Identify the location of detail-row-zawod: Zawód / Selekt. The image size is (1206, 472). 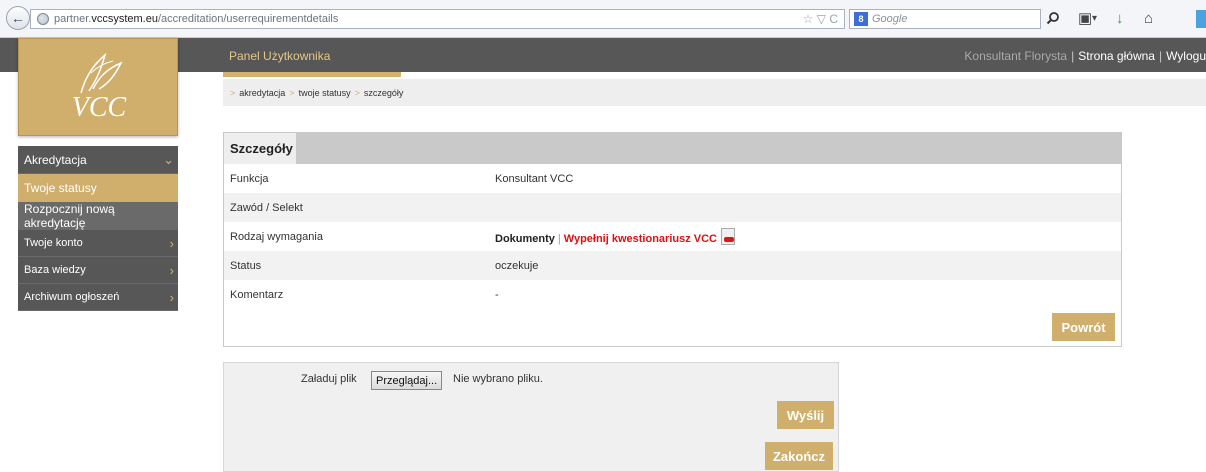
(672, 207).